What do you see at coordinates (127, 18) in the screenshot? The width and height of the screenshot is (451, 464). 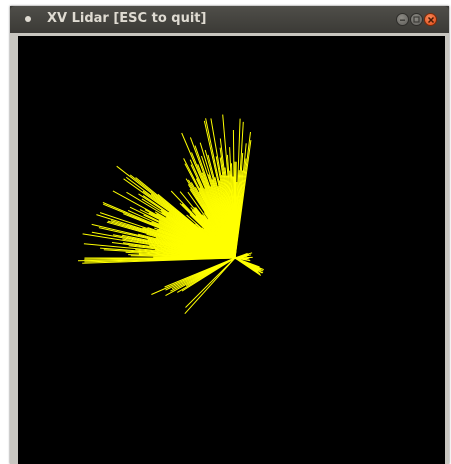 I see `window-title: XV Lidar [ESC to quit]` at bounding box center [127, 18].